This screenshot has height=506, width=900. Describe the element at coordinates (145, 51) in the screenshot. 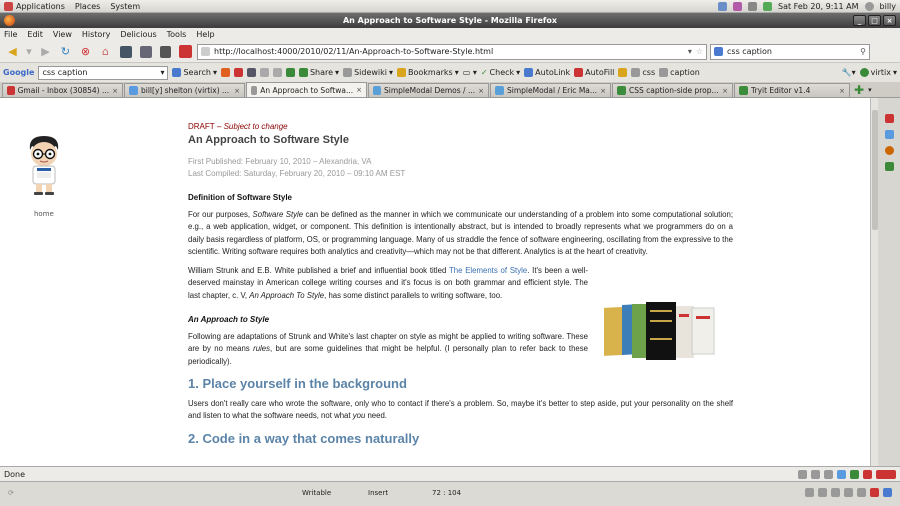

I see `sidebar-icon` at that location.